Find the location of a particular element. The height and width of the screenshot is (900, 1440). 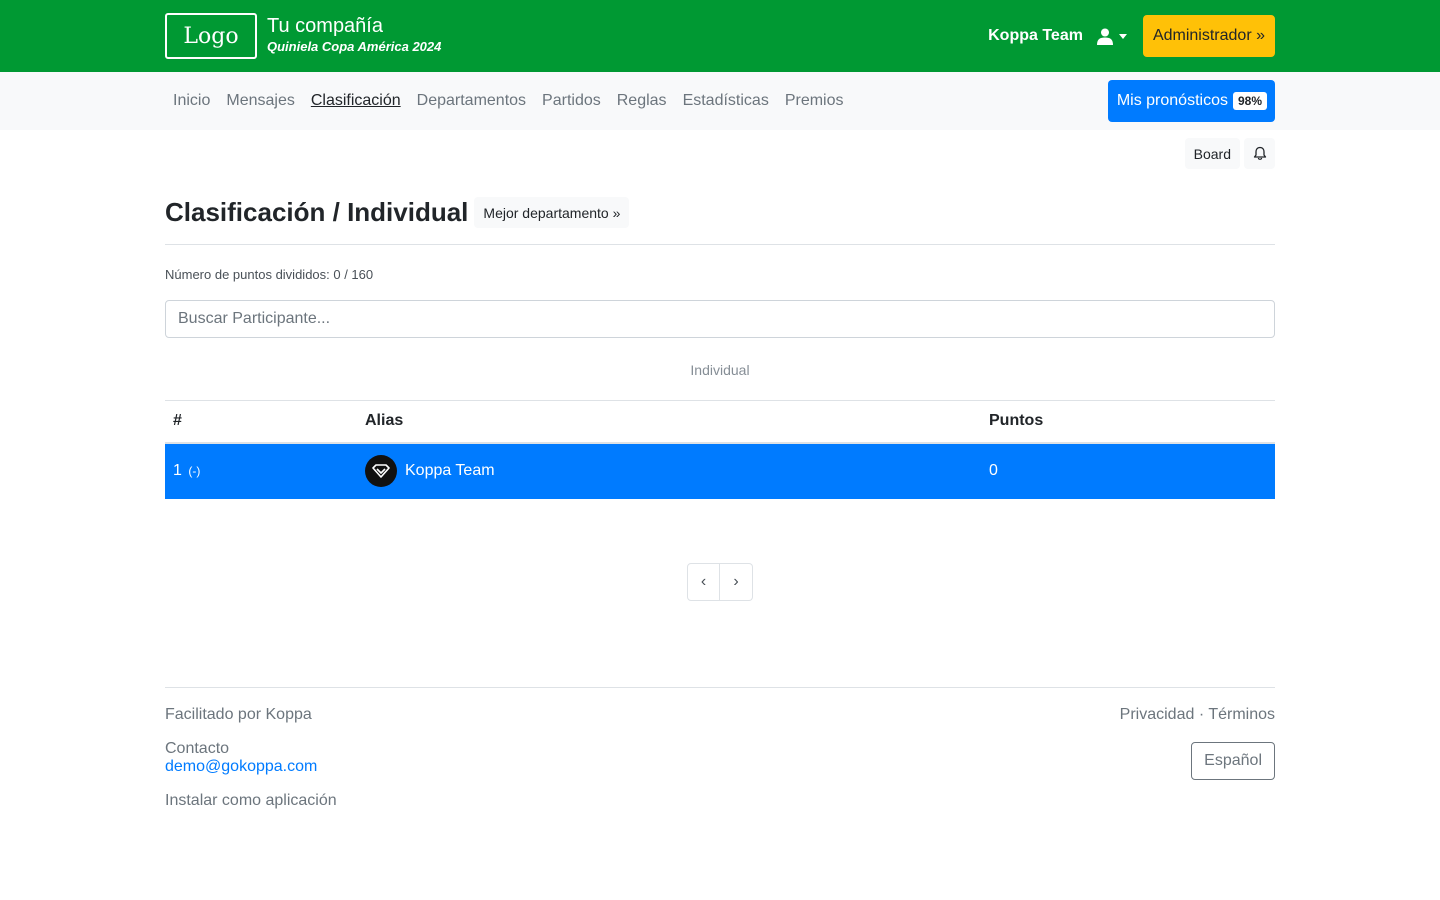

table-row: 1 (-) Koppa Team 0 is located at coordinates (720, 470).